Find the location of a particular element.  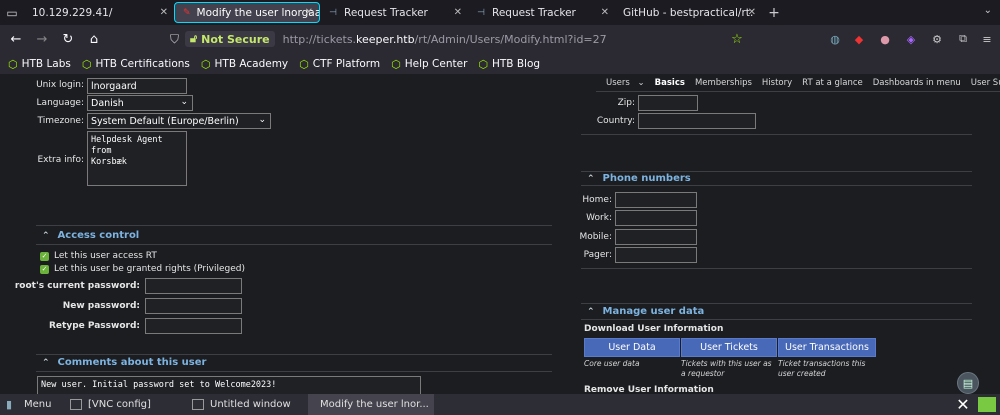

phone-numbers-header: ⌃ Phone numbers is located at coordinates (639, 178).